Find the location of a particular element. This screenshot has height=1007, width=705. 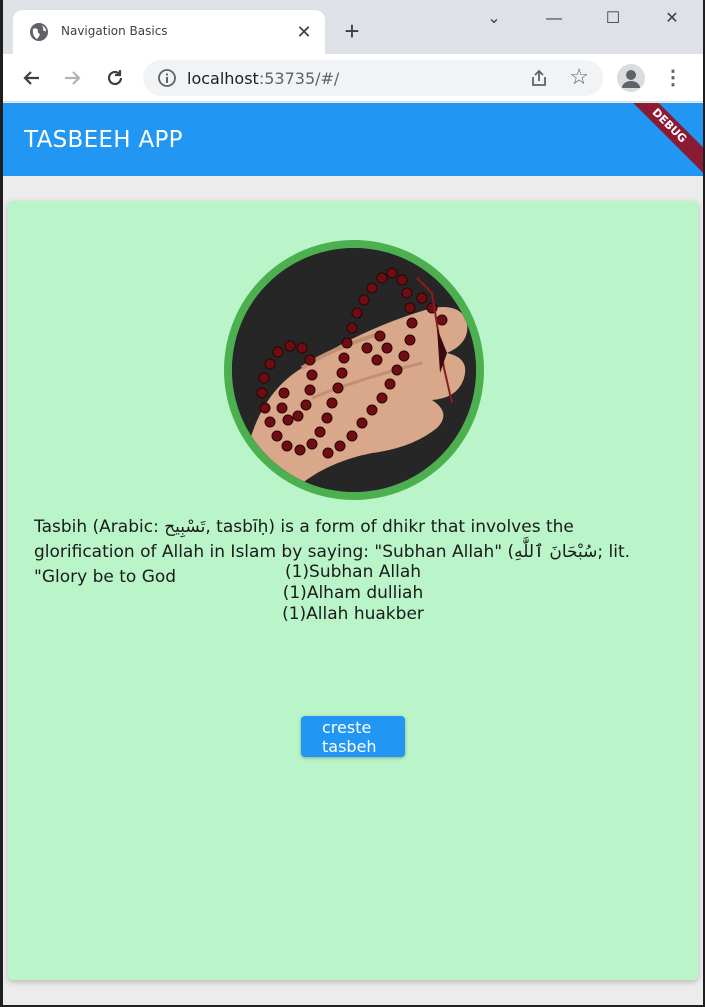

url-host: localhost is located at coordinates (223, 78).